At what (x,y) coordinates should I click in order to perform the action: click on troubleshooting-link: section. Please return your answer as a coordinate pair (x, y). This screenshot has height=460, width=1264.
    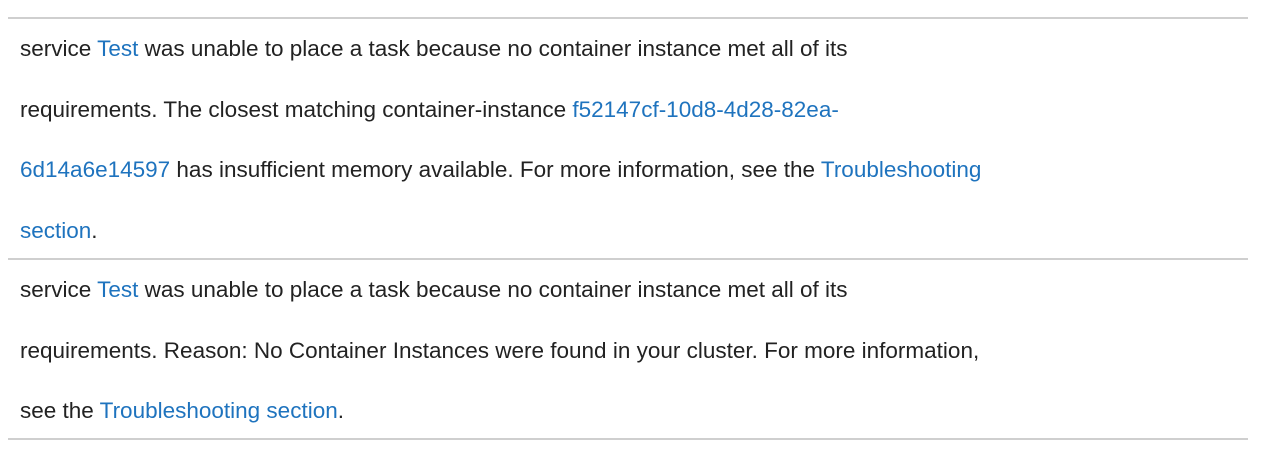
    Looking at the image, I should click on (55, 230).